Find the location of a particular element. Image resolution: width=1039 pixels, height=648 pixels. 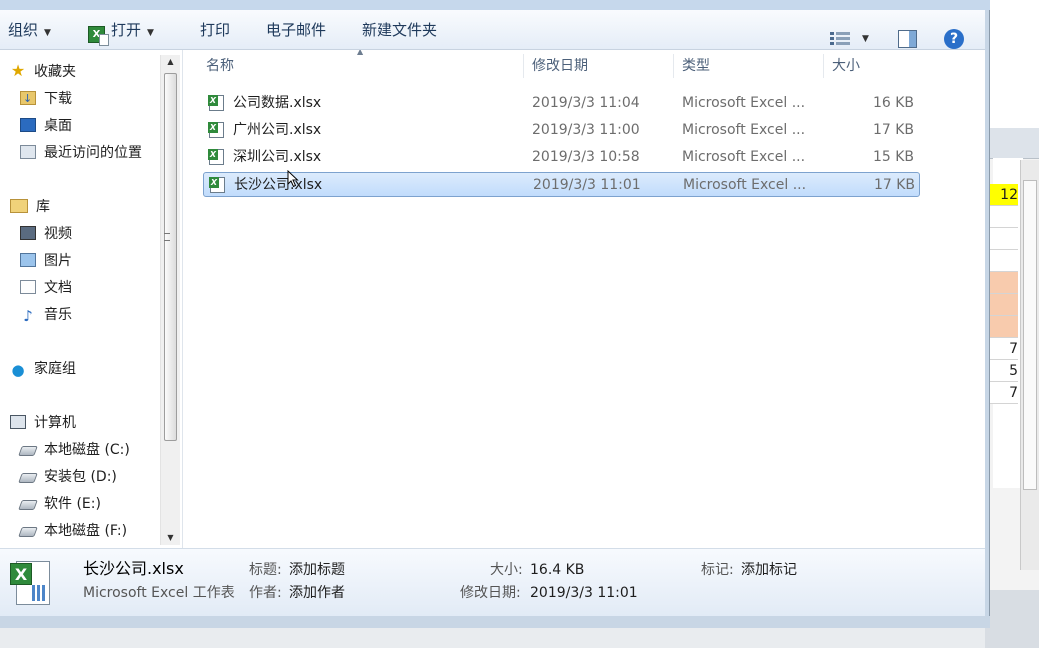

nav-item-desktop: 桌面 is located at coordinates (46, 126).